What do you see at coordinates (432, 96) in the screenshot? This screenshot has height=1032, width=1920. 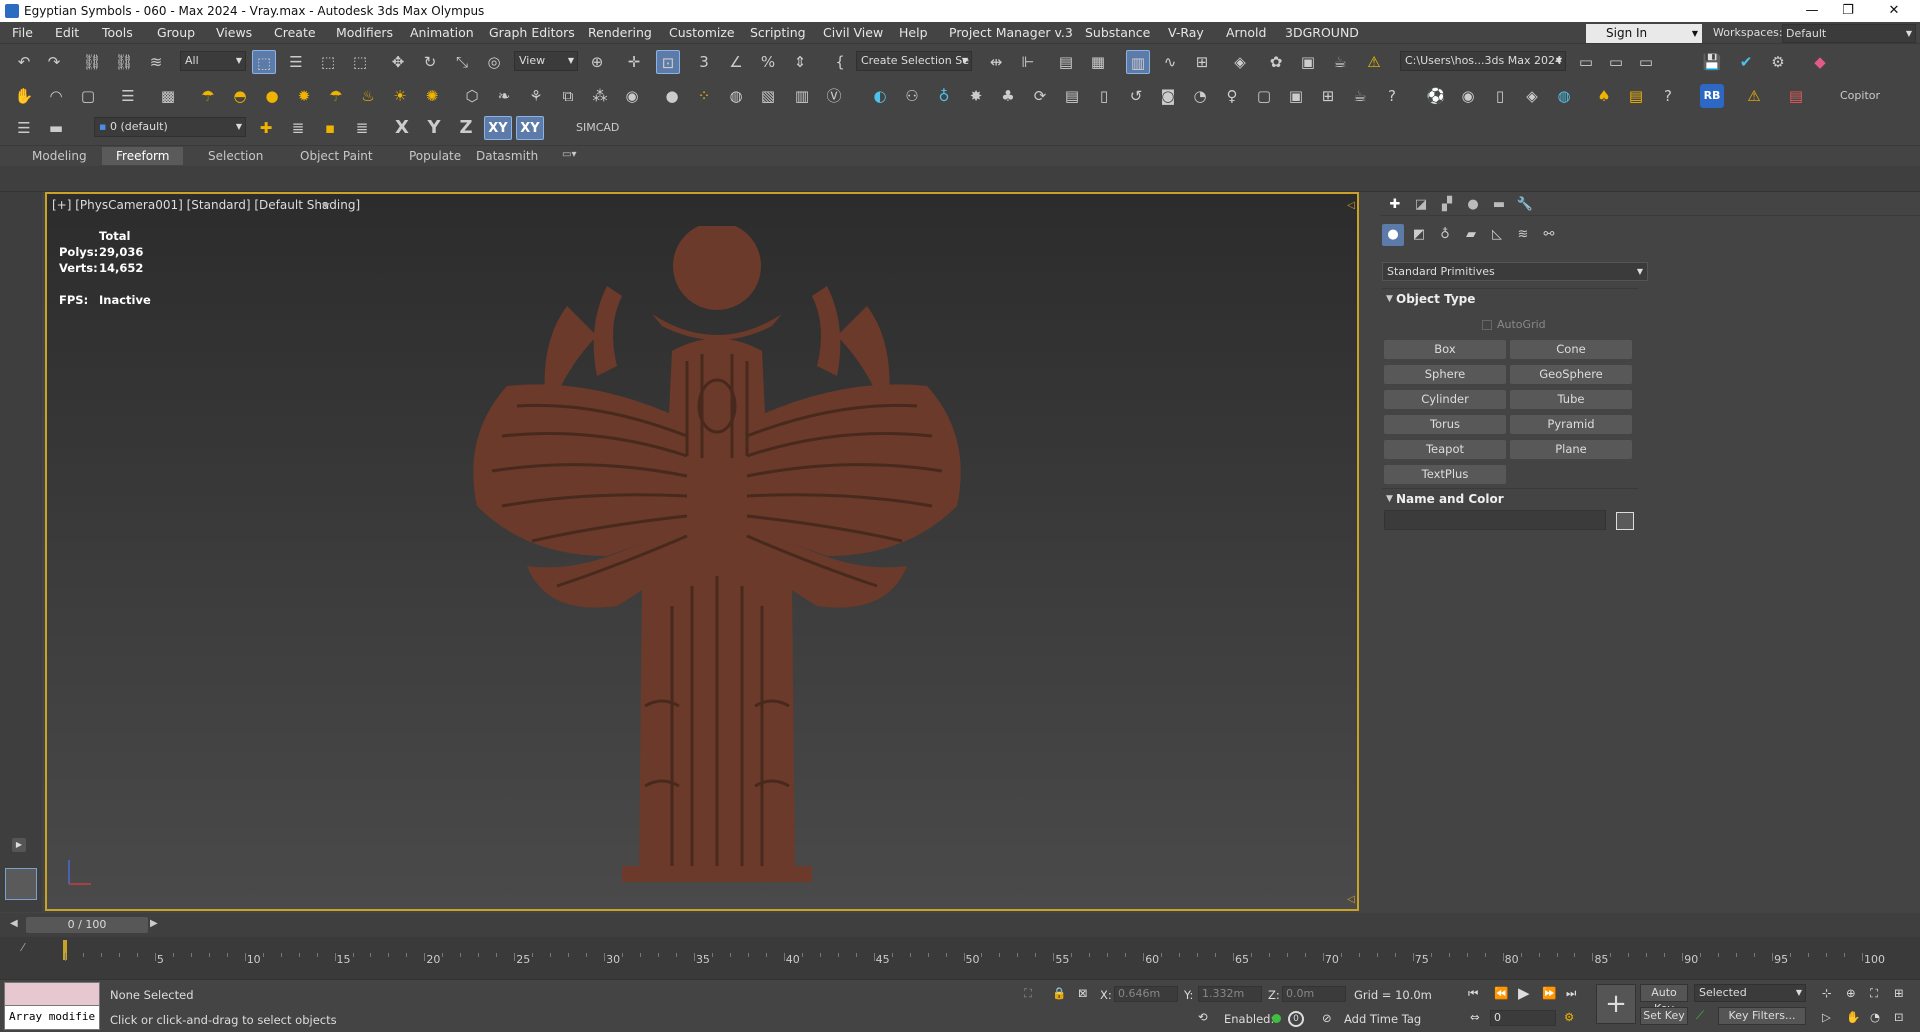 I see `sunlight-icon: ✺` at bounding box center [432, 96].